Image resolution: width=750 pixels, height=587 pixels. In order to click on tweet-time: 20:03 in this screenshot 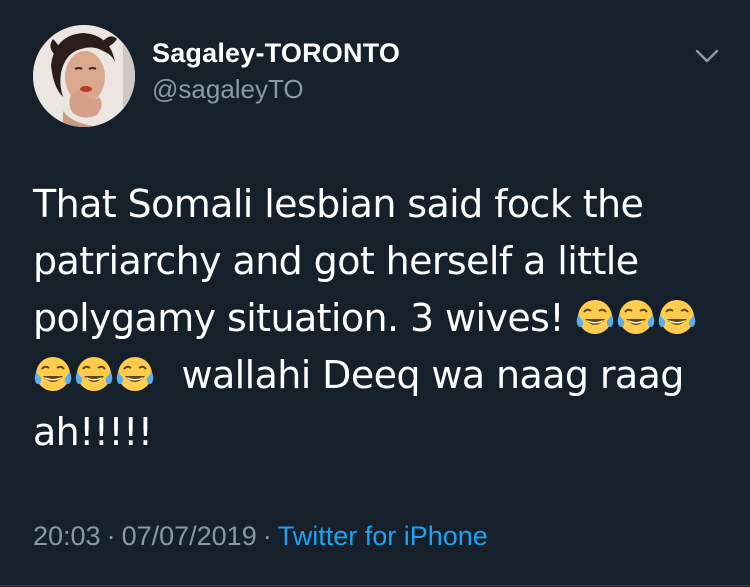, I will do `click(67, 536)`.